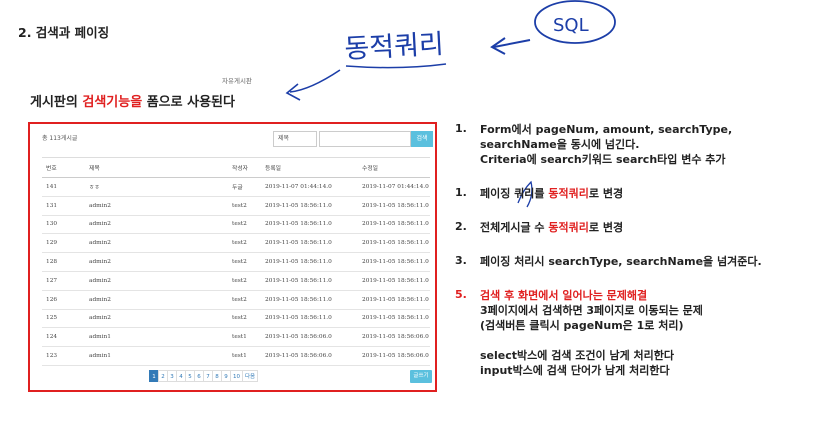  I want to click on search-type-select: 제목, so click(295, 139).